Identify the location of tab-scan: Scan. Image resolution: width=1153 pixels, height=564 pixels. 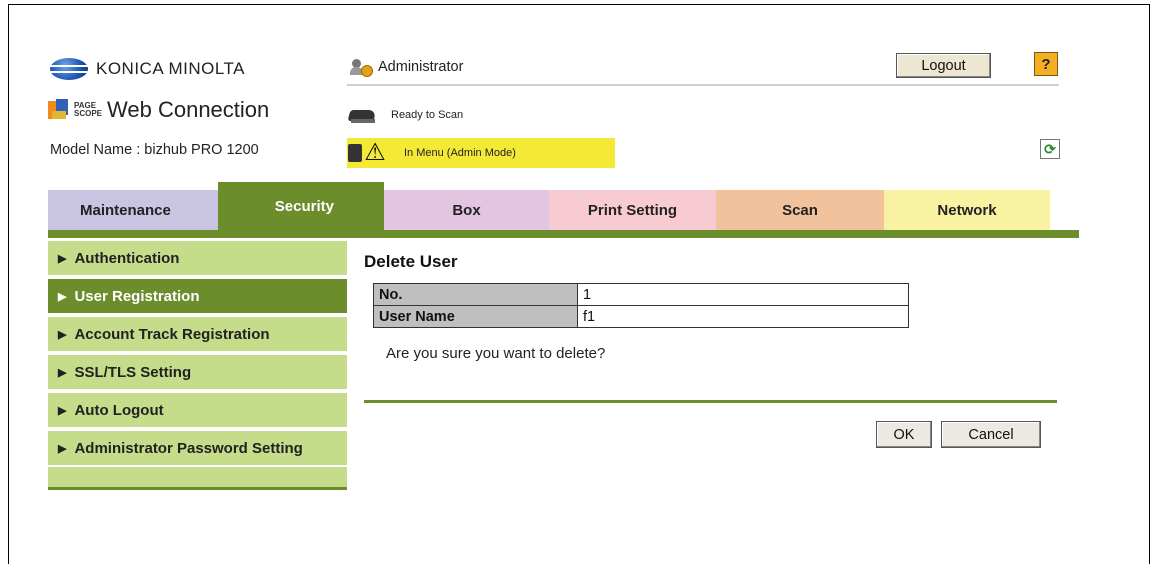
(800, 210).